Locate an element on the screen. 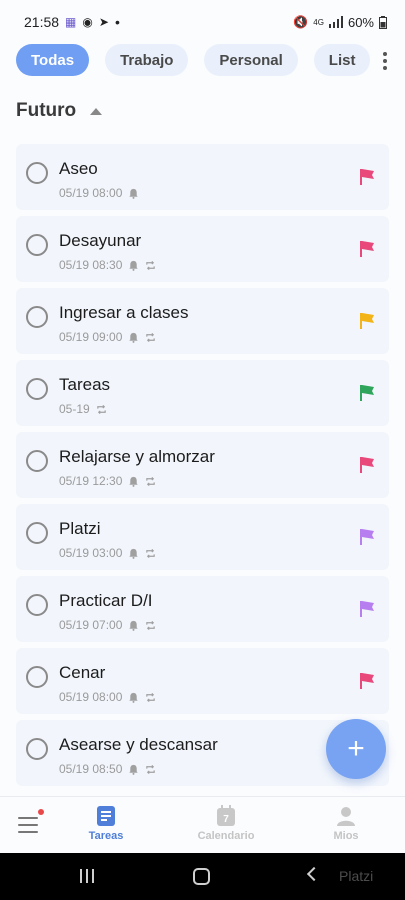 The height and width of the screenshot is (900, 405). tab-calendario-label: Calendario is located at coordinates (226, 836).